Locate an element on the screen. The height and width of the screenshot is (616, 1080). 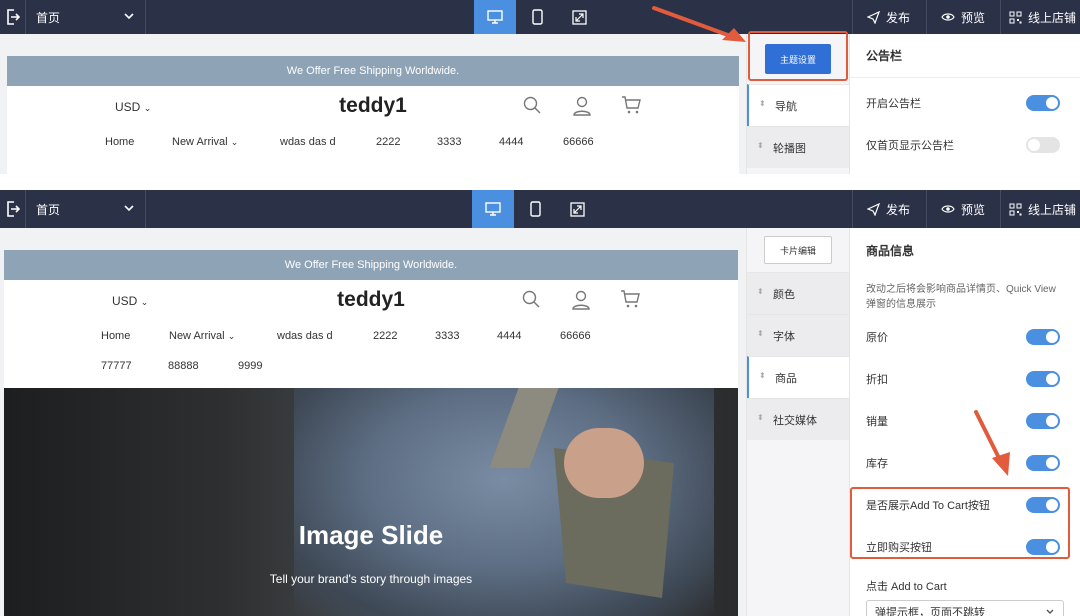
setting-row: 折扣 is located at coordinates (965, 379).